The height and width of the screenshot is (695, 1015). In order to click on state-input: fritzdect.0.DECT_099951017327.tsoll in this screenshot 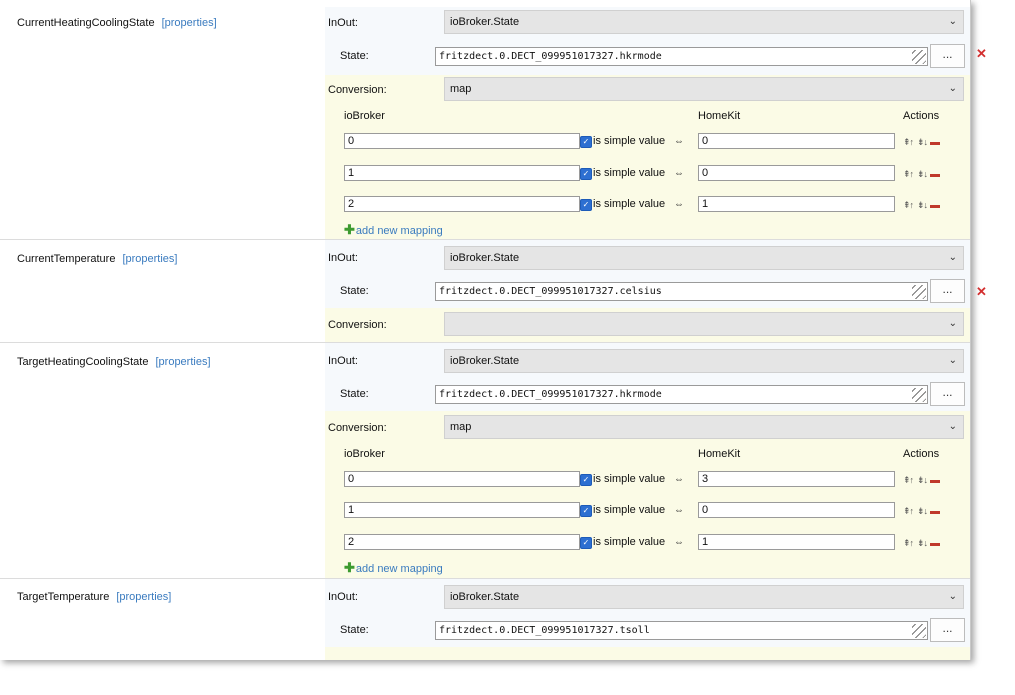, I will do `click(681, 630)`.